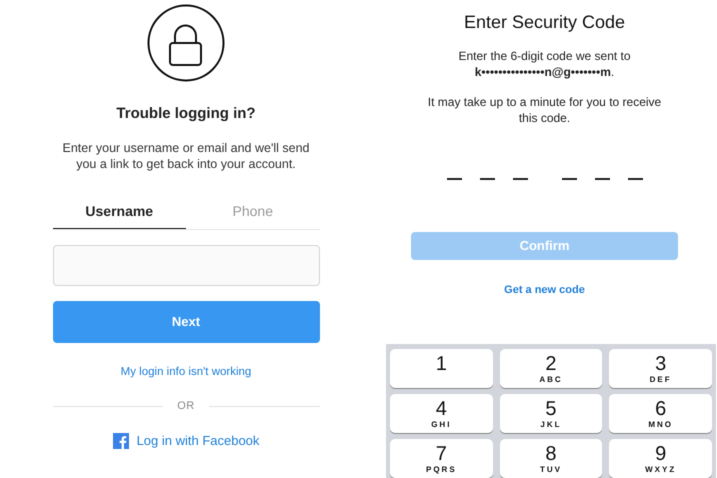 The height and width of the screenshot is (478, 717). I want to click on title: Trouble logging in?, so click(186, 114).